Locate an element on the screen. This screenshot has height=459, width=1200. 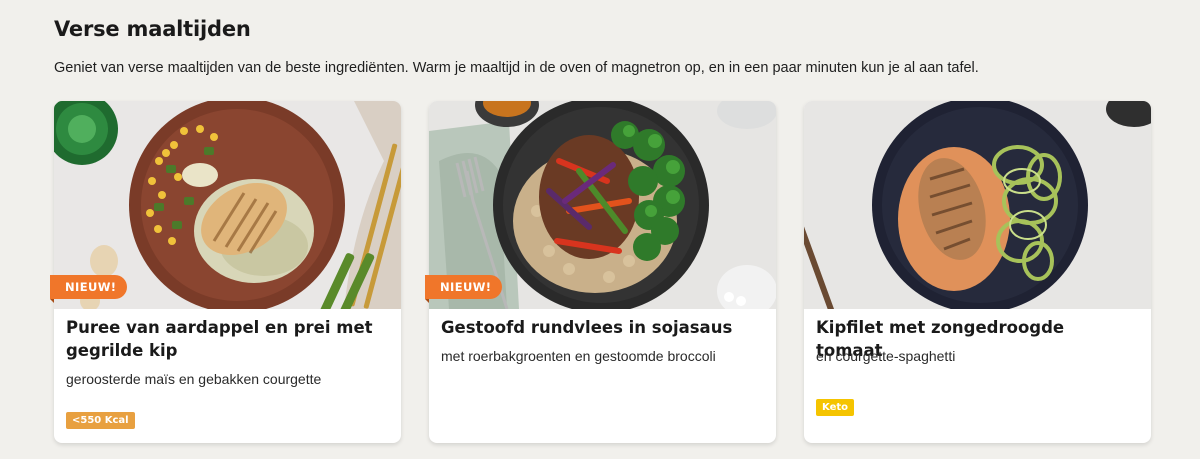
meal-subtitle: en courgette-spaghetti is located at coordinates (886, 356).